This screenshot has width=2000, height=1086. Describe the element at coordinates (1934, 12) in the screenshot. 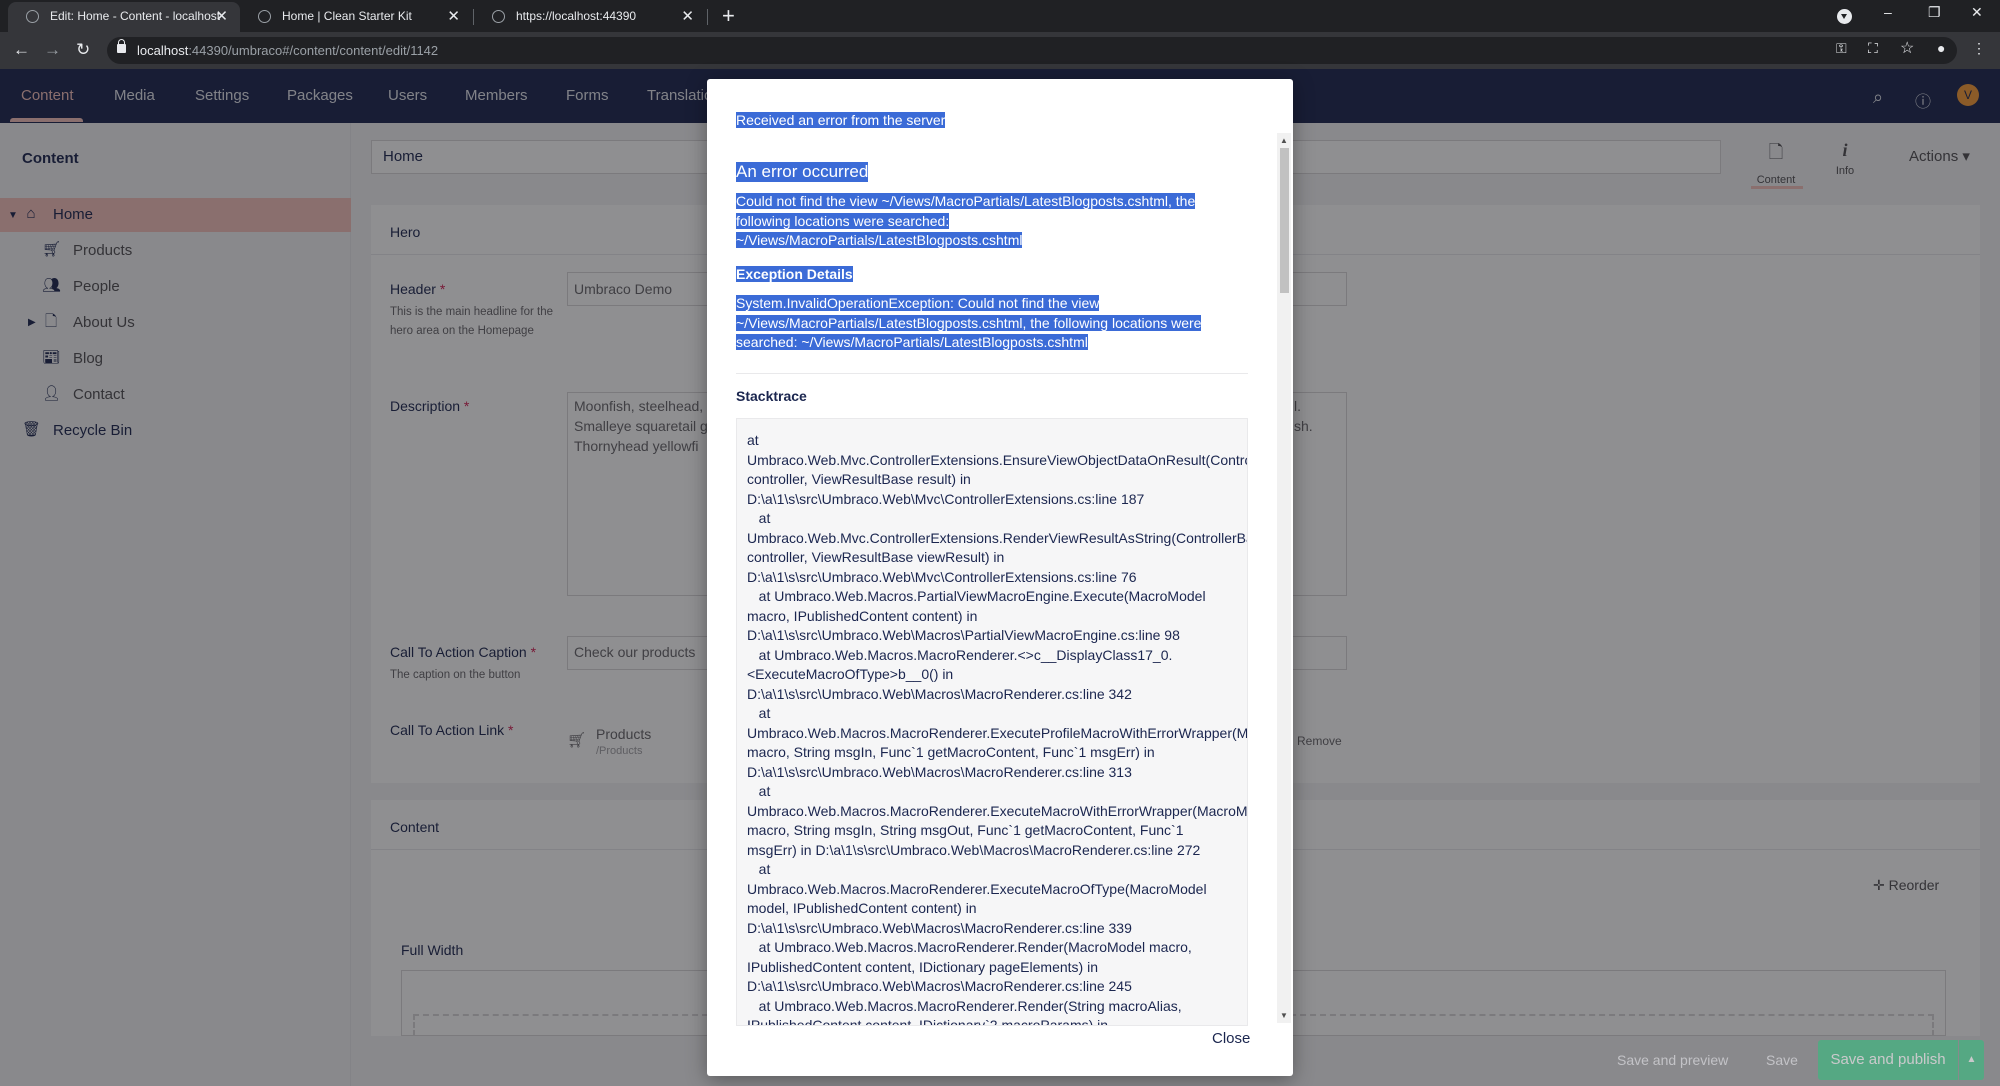

I see `restore-icon: ❐` at that location.